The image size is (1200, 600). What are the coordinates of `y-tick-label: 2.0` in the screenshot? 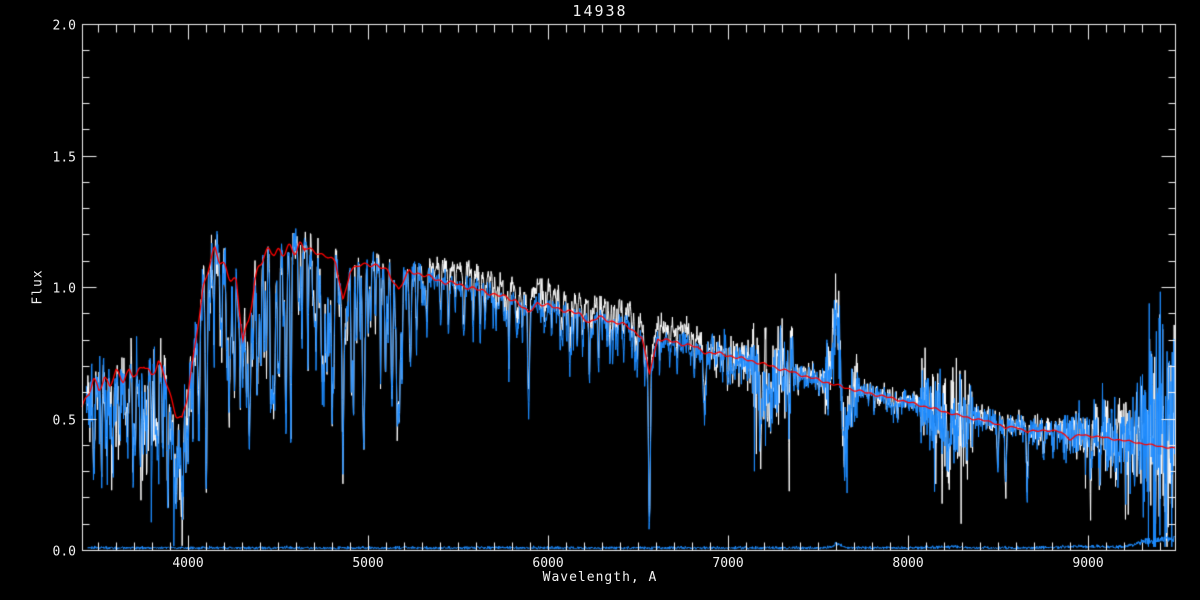 It's located at (64, 26).